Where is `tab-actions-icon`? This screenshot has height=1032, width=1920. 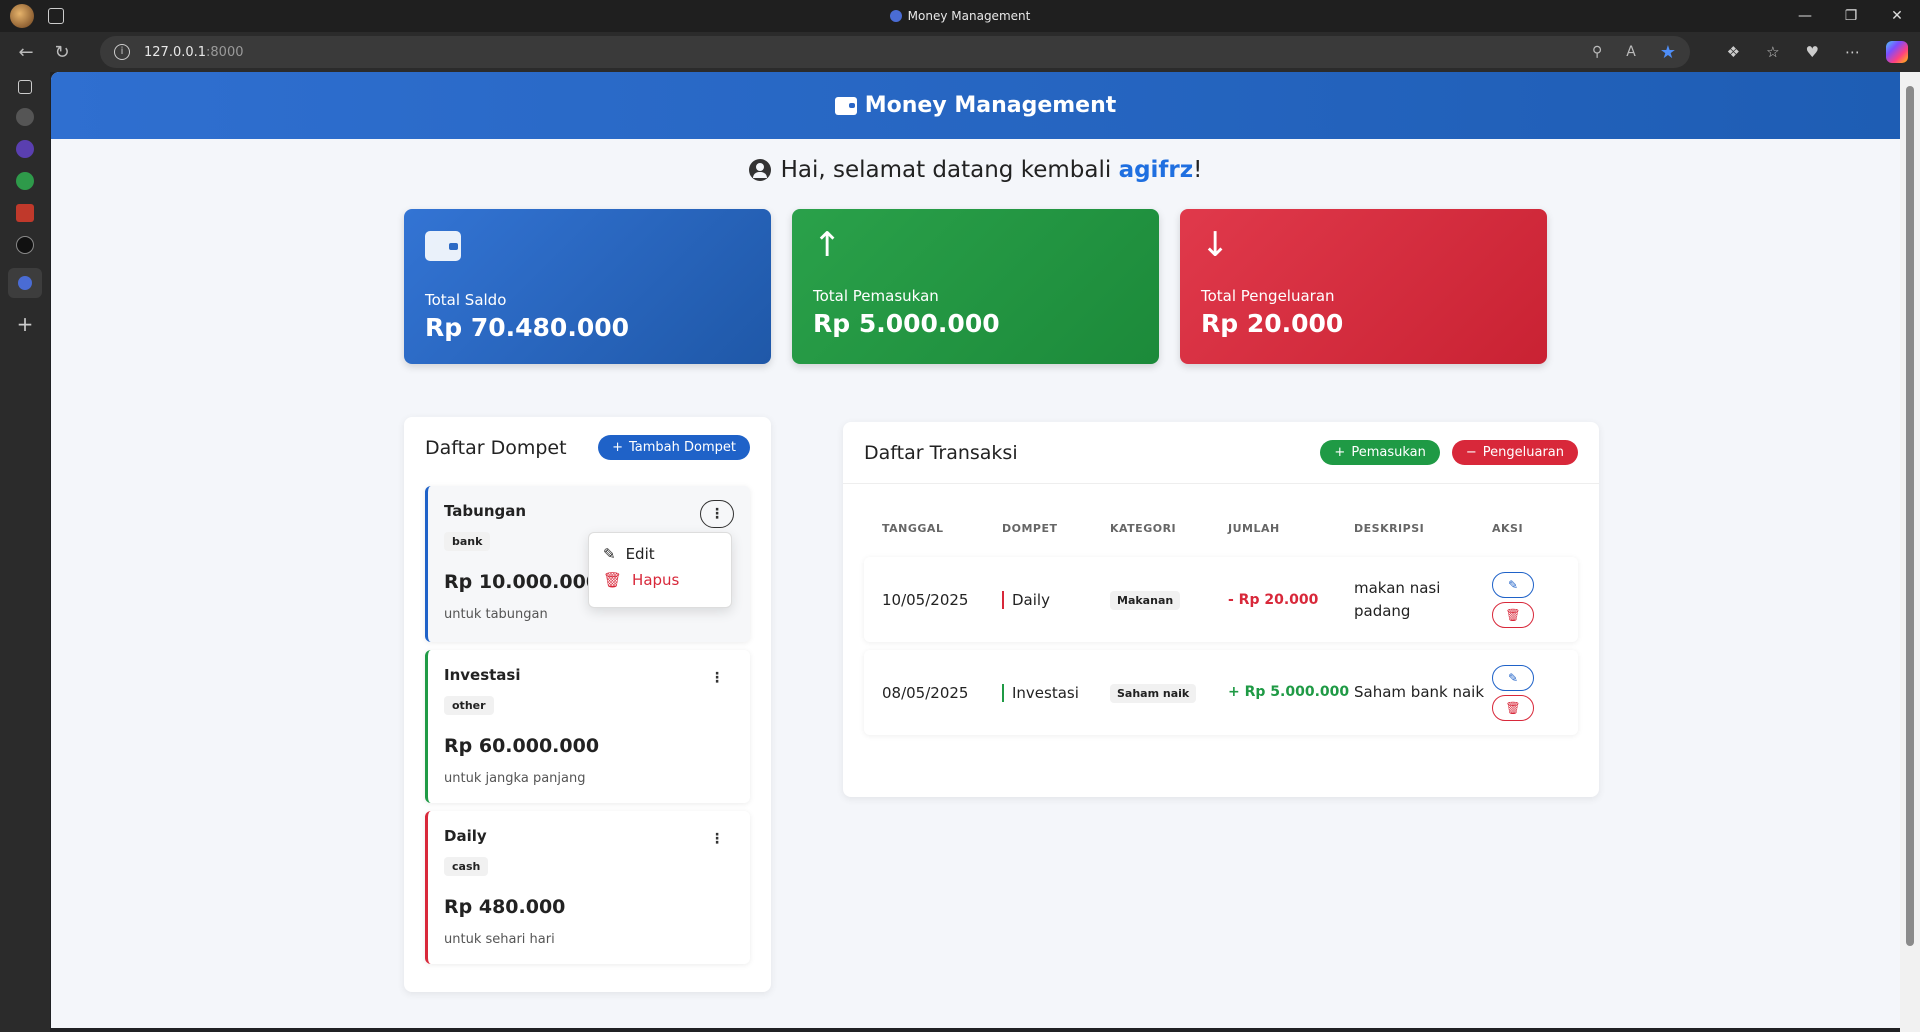 tab-actions-icon is located at coordinates (56, 16).